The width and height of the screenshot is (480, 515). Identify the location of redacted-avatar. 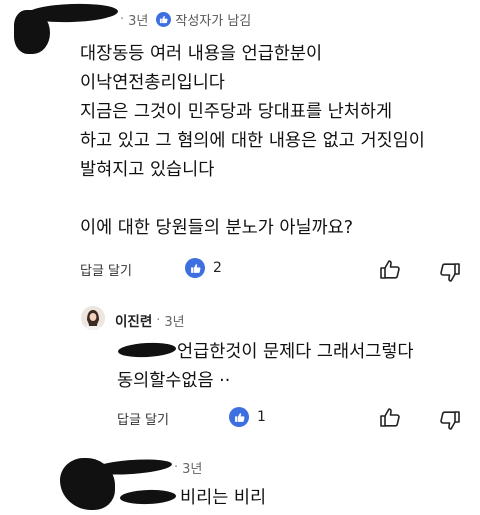
(32, 32).